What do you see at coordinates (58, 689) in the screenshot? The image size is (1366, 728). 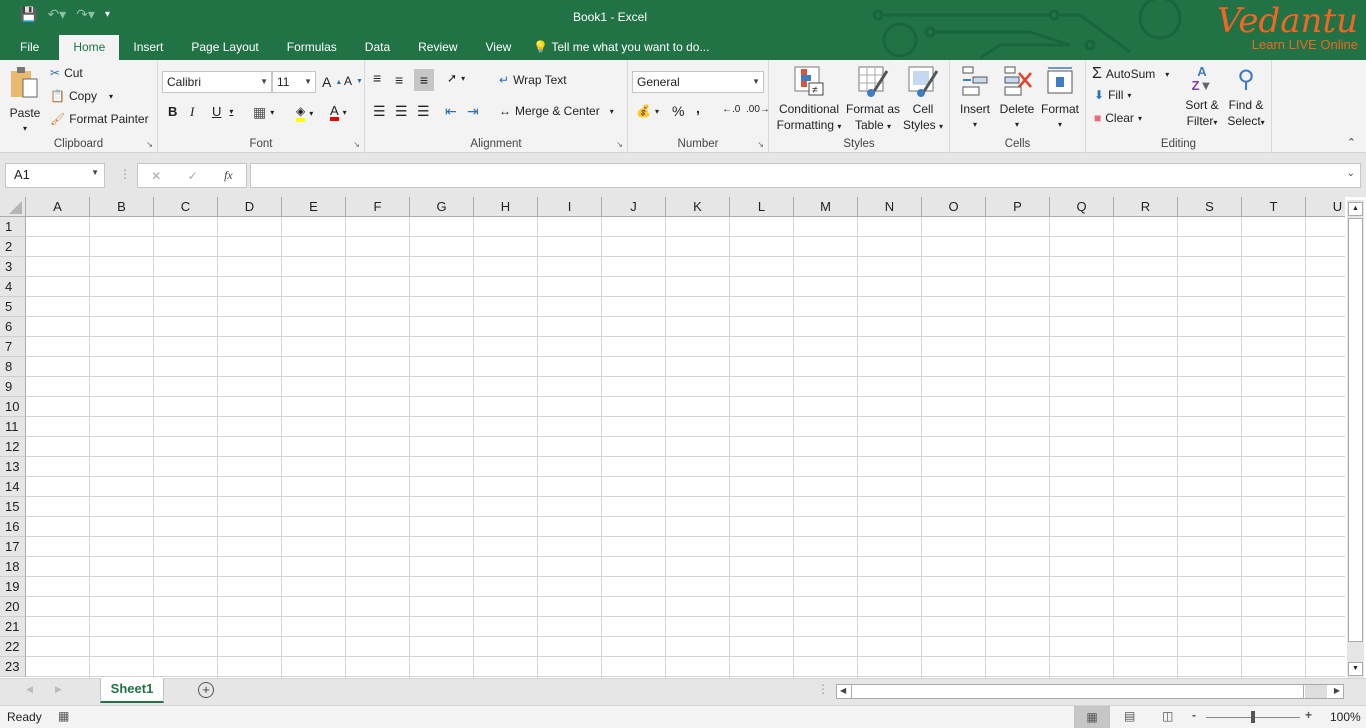 I see `next-sheet-icon: ▶` at bounding box center [58, 689].